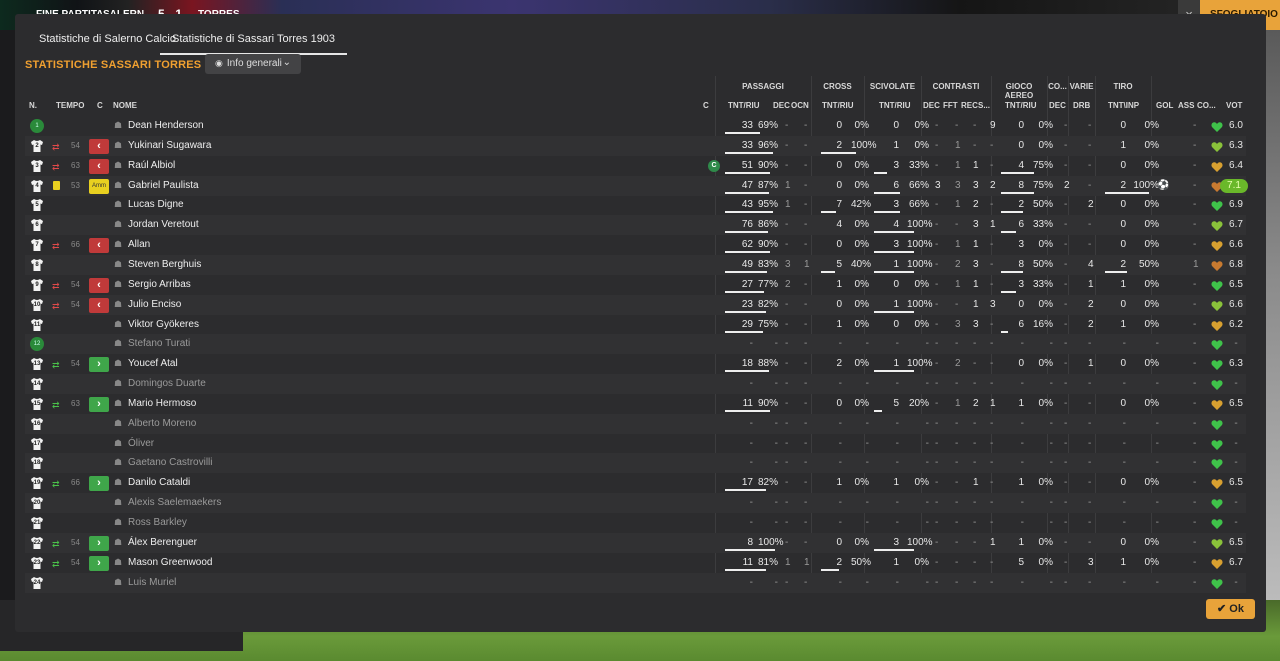  What do you see at coordinates (100, 105) in the screenshot?
I see `col-card: C` at bounding box center [100, 105].